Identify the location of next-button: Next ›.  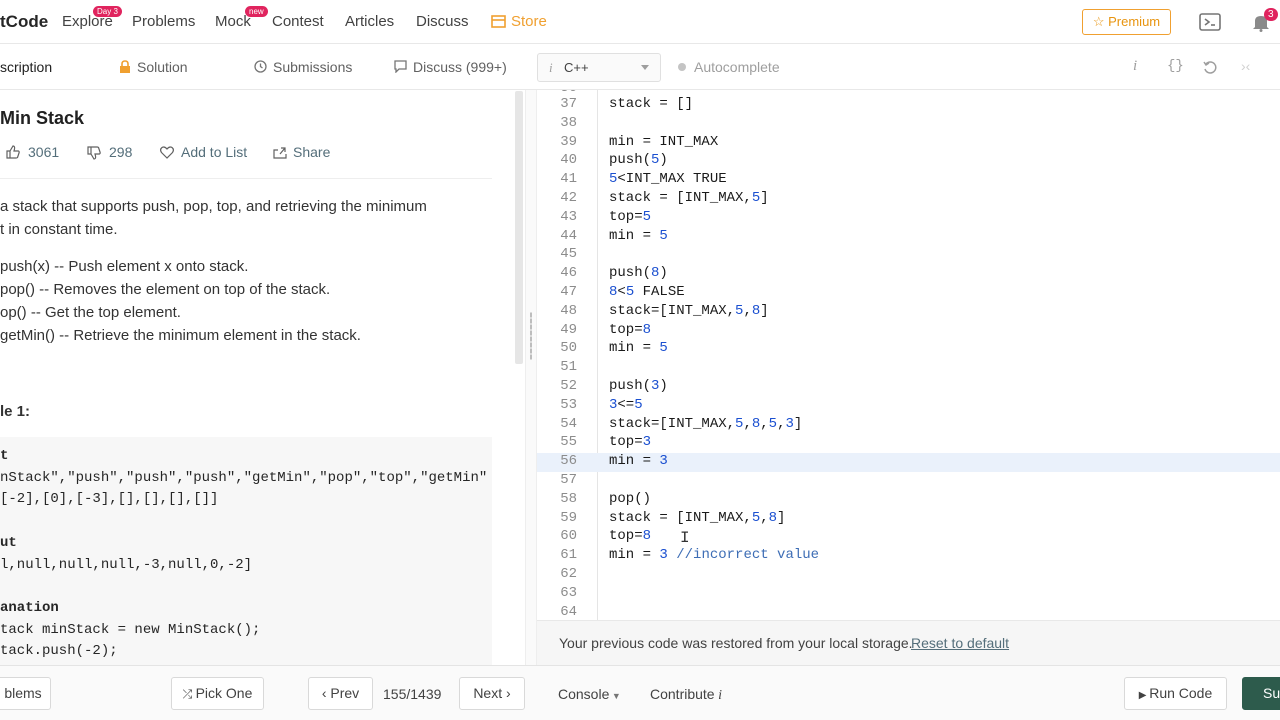
(492, 693).